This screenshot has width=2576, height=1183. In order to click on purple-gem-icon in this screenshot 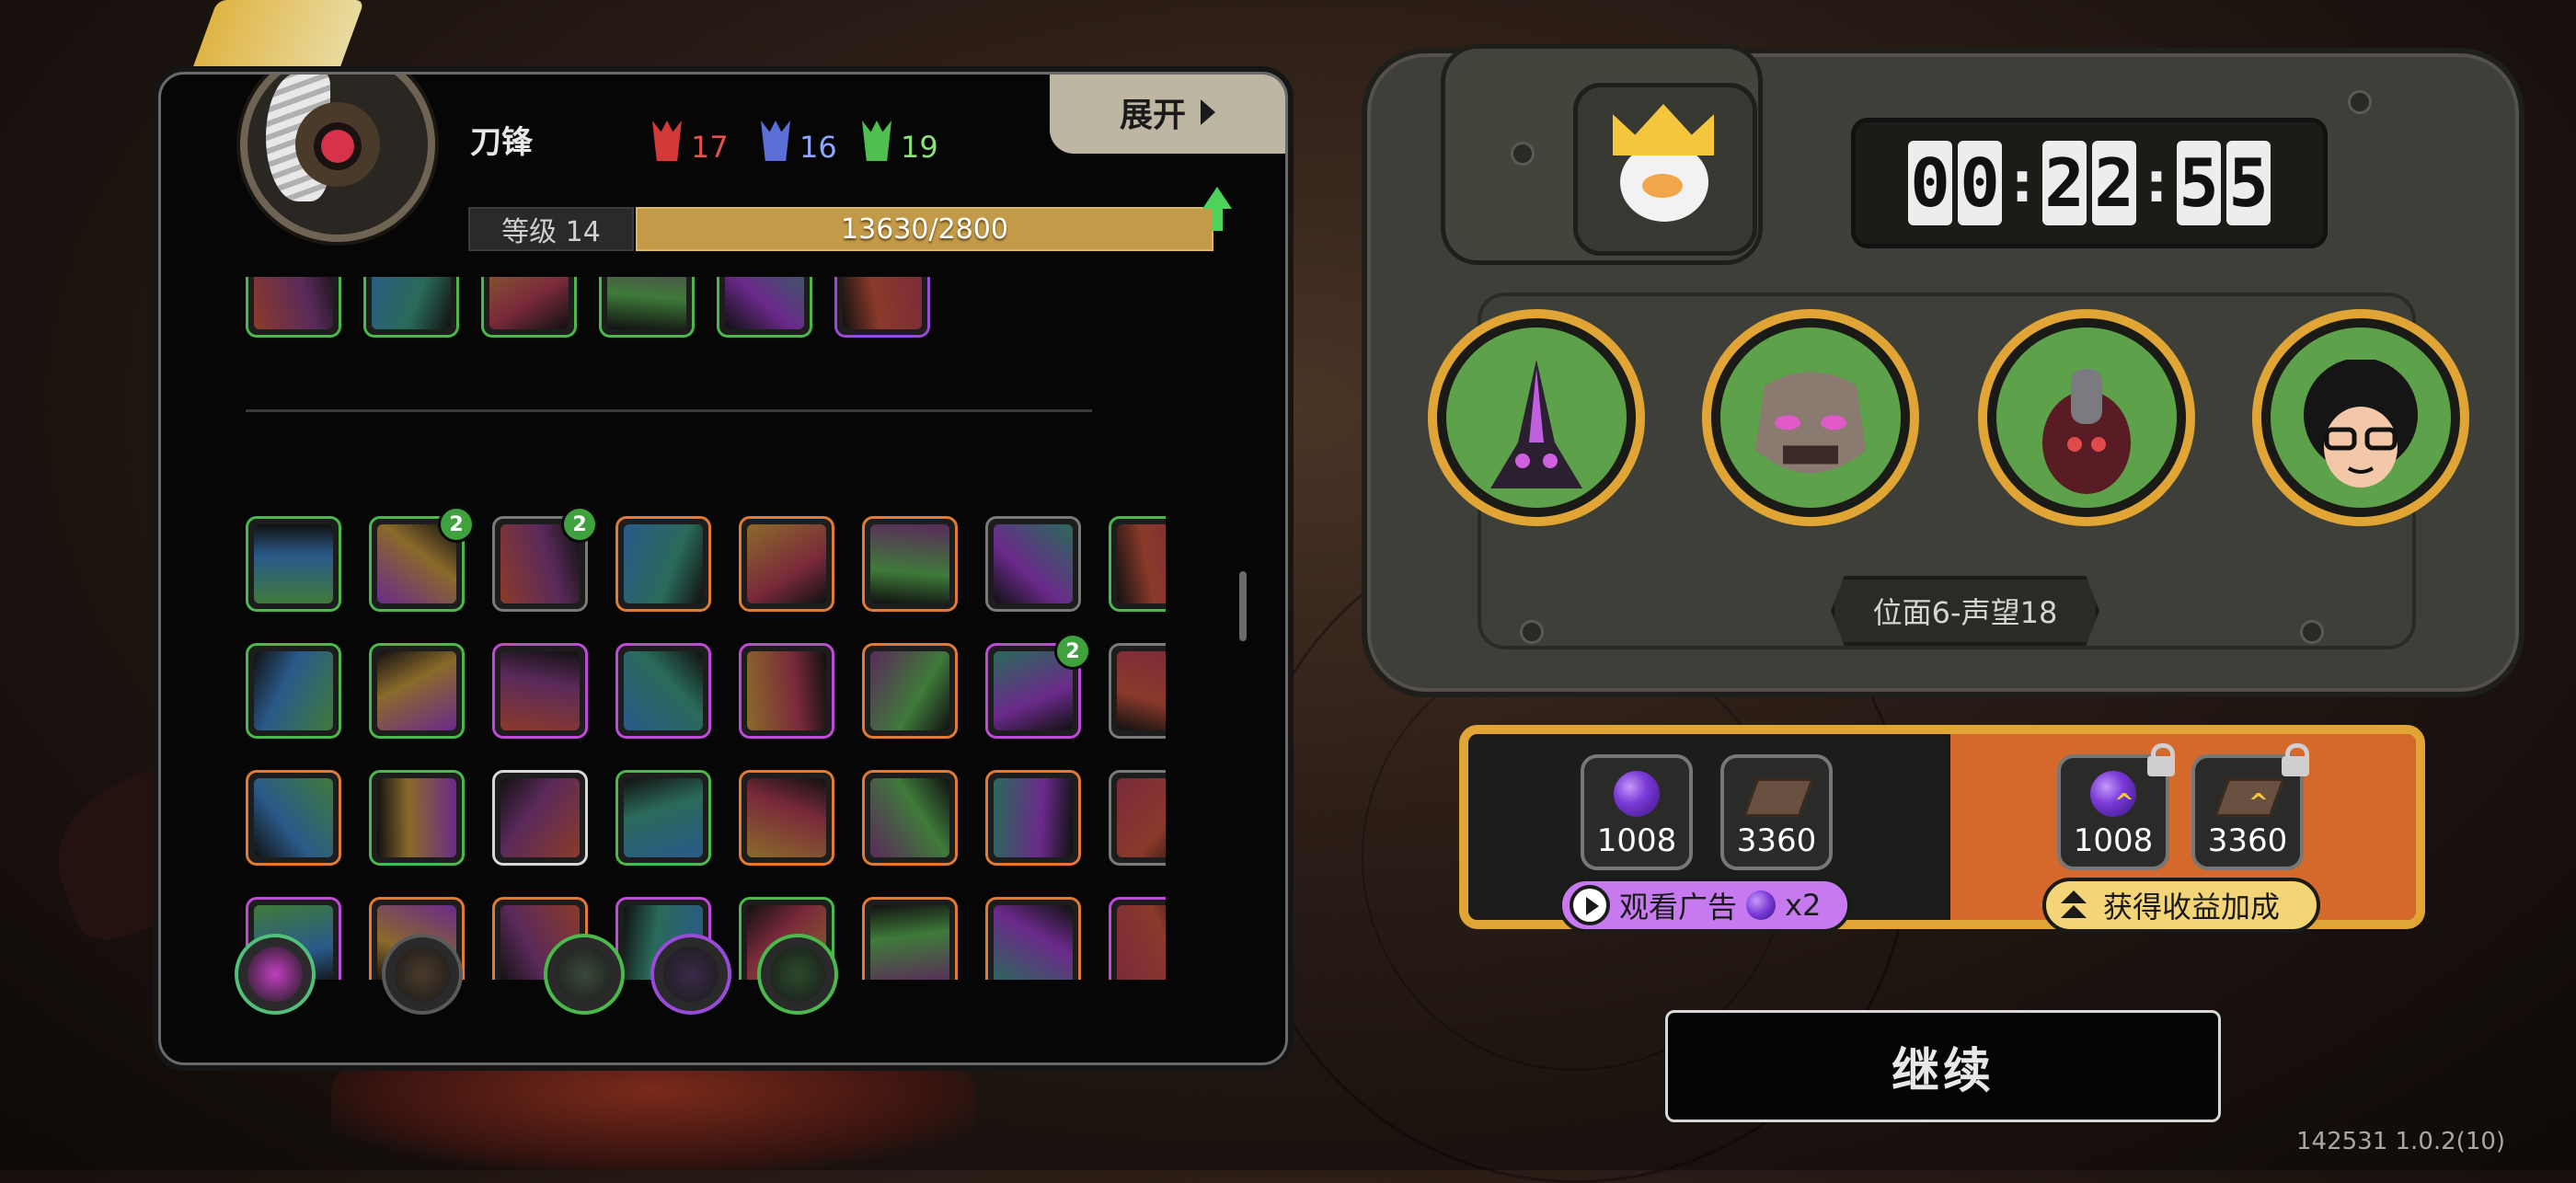, I will do `click(1637, 794)`.